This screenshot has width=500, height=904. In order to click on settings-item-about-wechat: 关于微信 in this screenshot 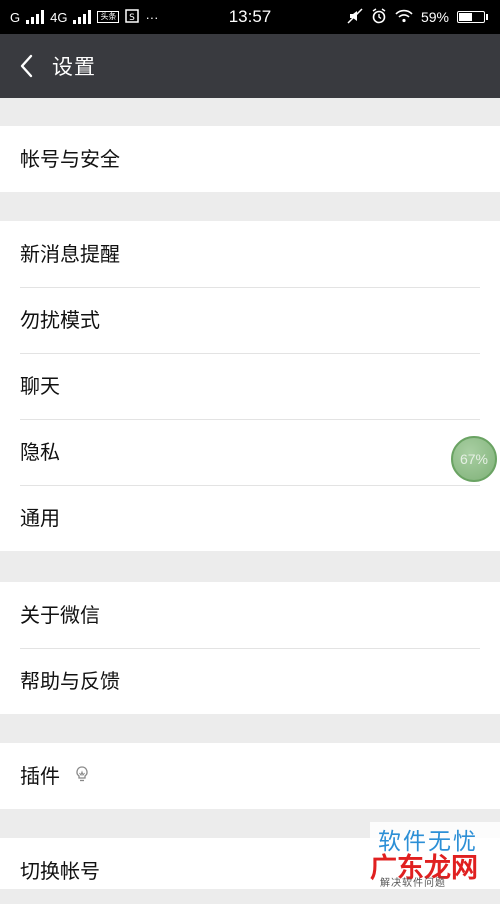, I will do `click(250, 615)`.